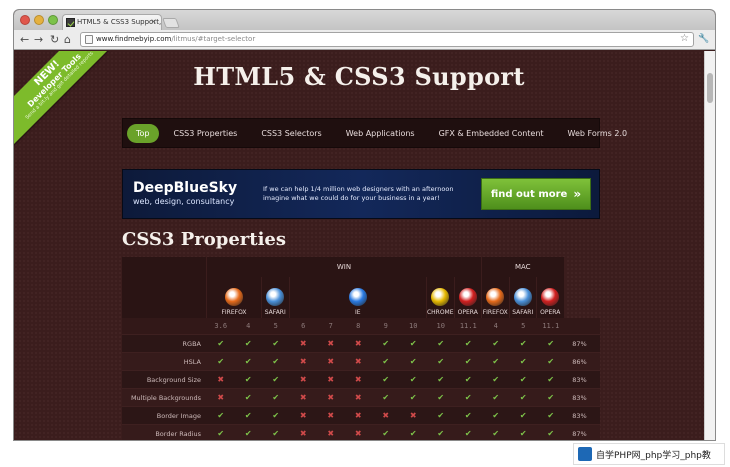 The image size is (730, 467). I want to click on nav-item-web-applications: Web Applications, so click(380, 133).